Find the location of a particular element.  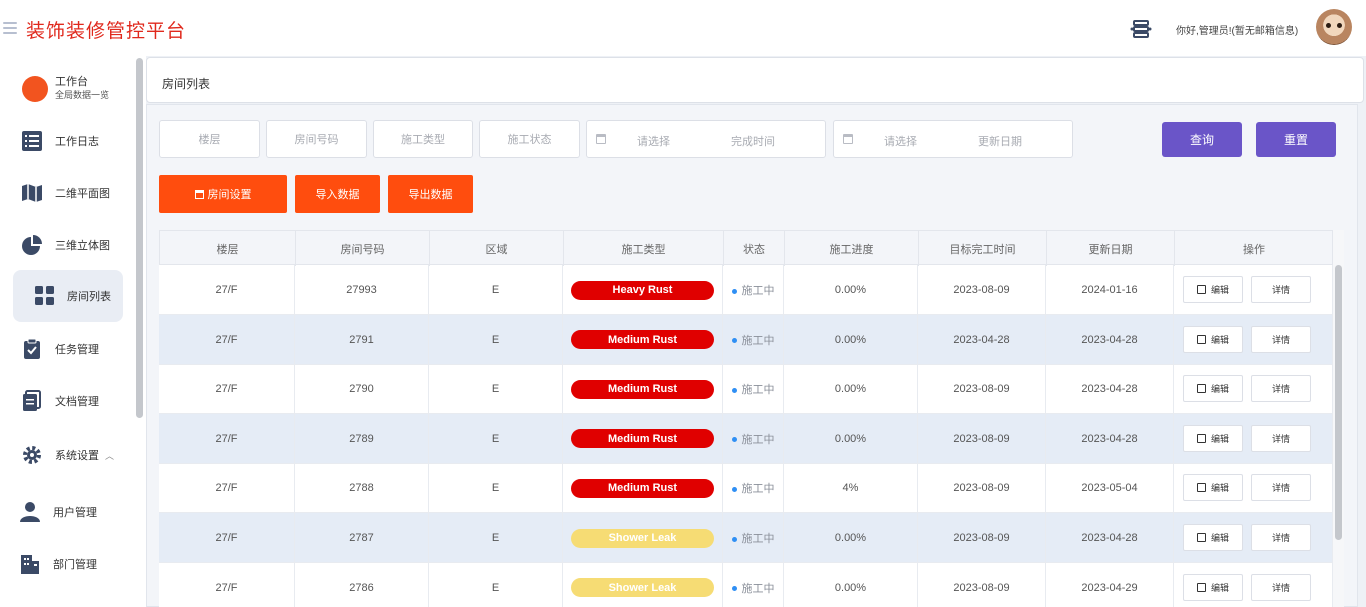

app-title: 装饰装修管控平台 is located at coordinates (106, 31).